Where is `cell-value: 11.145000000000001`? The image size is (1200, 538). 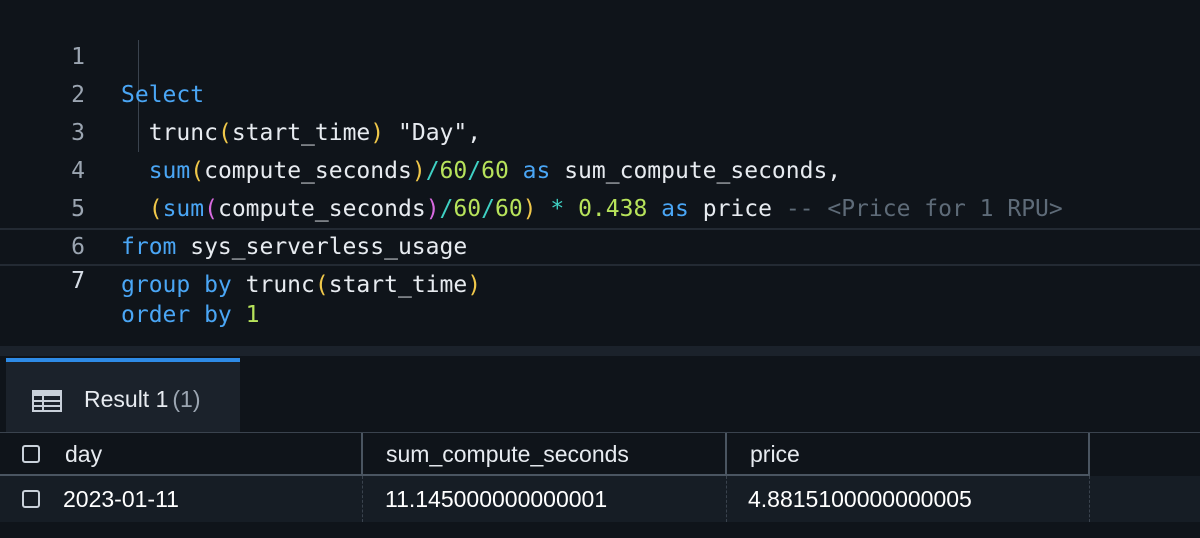 cell-value: 11.145000000000001 is located at coordinates (496, 499).